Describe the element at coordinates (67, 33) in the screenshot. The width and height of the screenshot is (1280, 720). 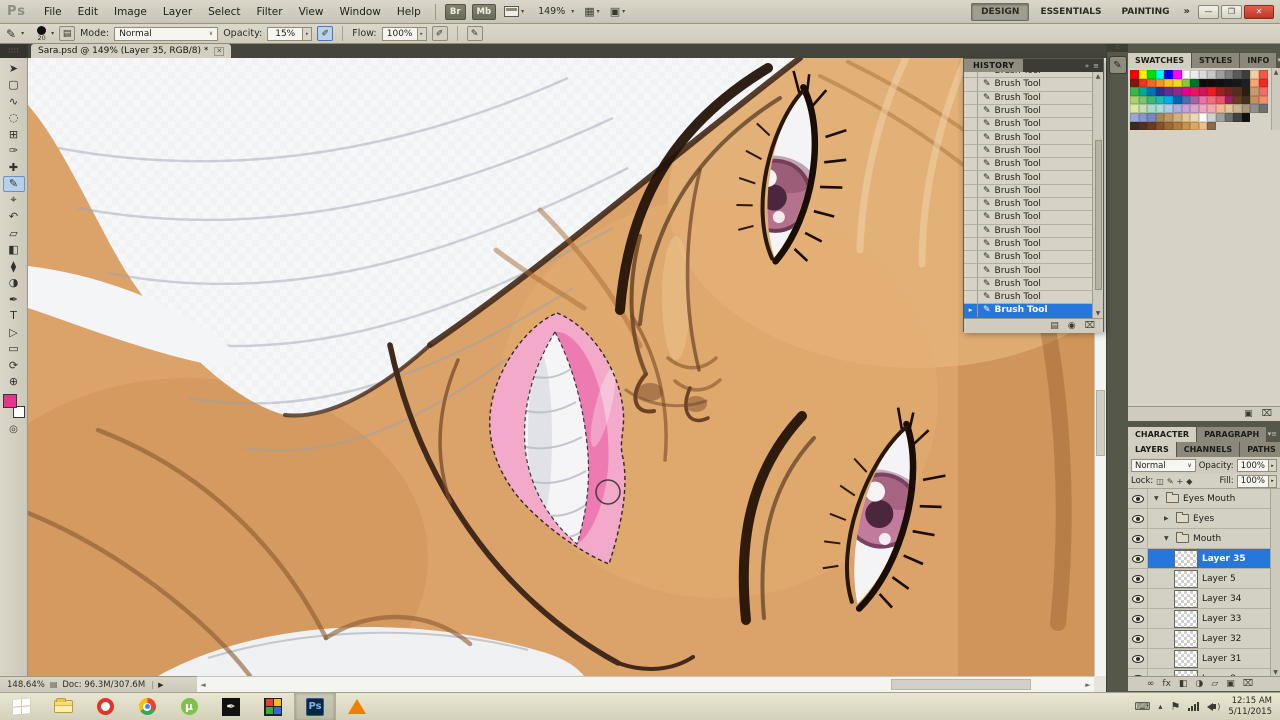
I see `toggle-brush-panel-button: ▤` at that location.